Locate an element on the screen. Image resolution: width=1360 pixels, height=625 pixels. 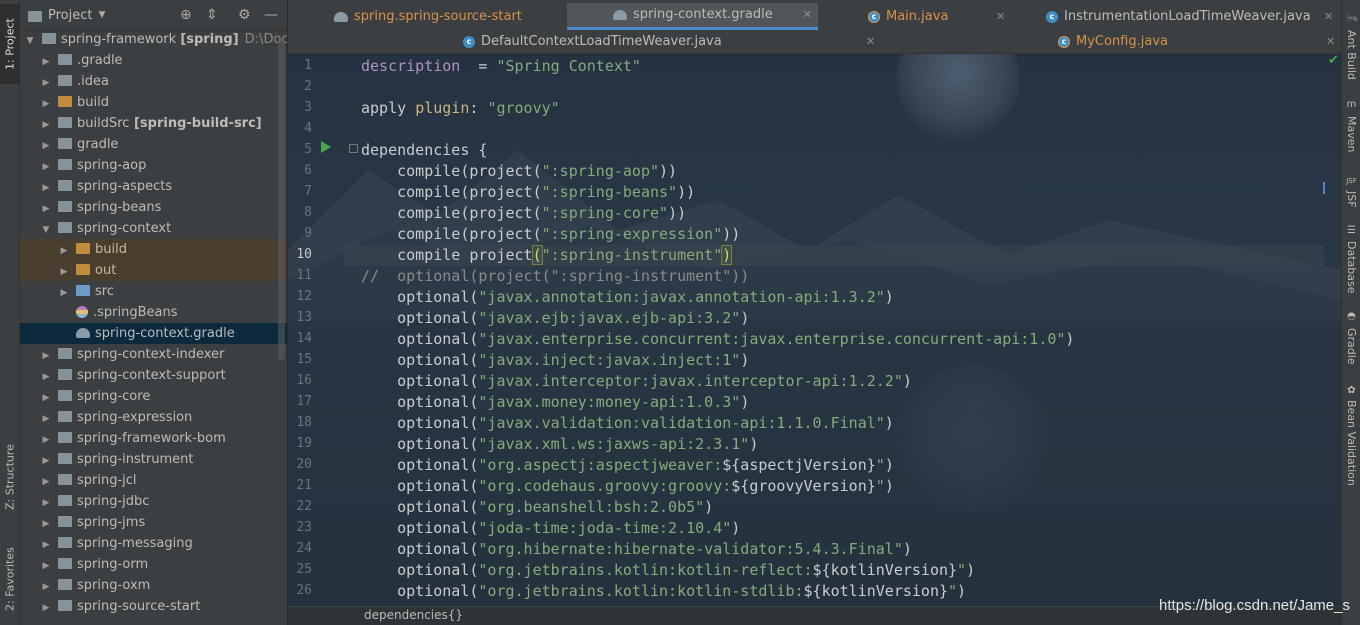
hide-panel-icon: — is located at coordinates (271, 15).